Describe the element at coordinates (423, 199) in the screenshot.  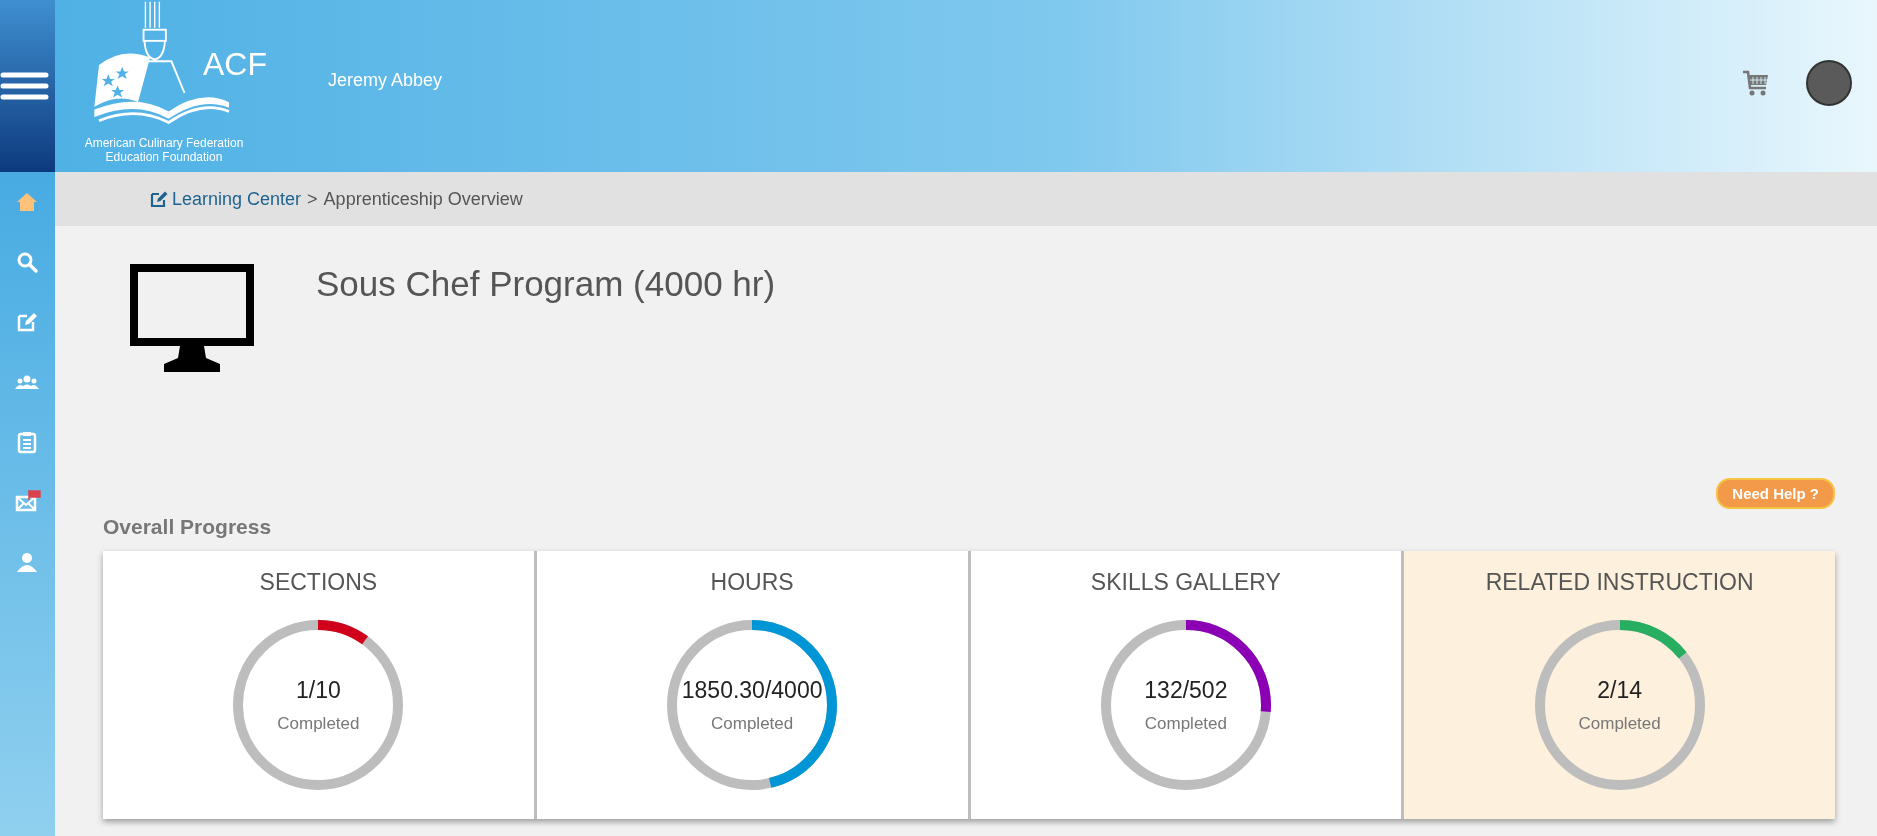
I see `breadcrumb-current: Apprenticeship Overview` at that location.